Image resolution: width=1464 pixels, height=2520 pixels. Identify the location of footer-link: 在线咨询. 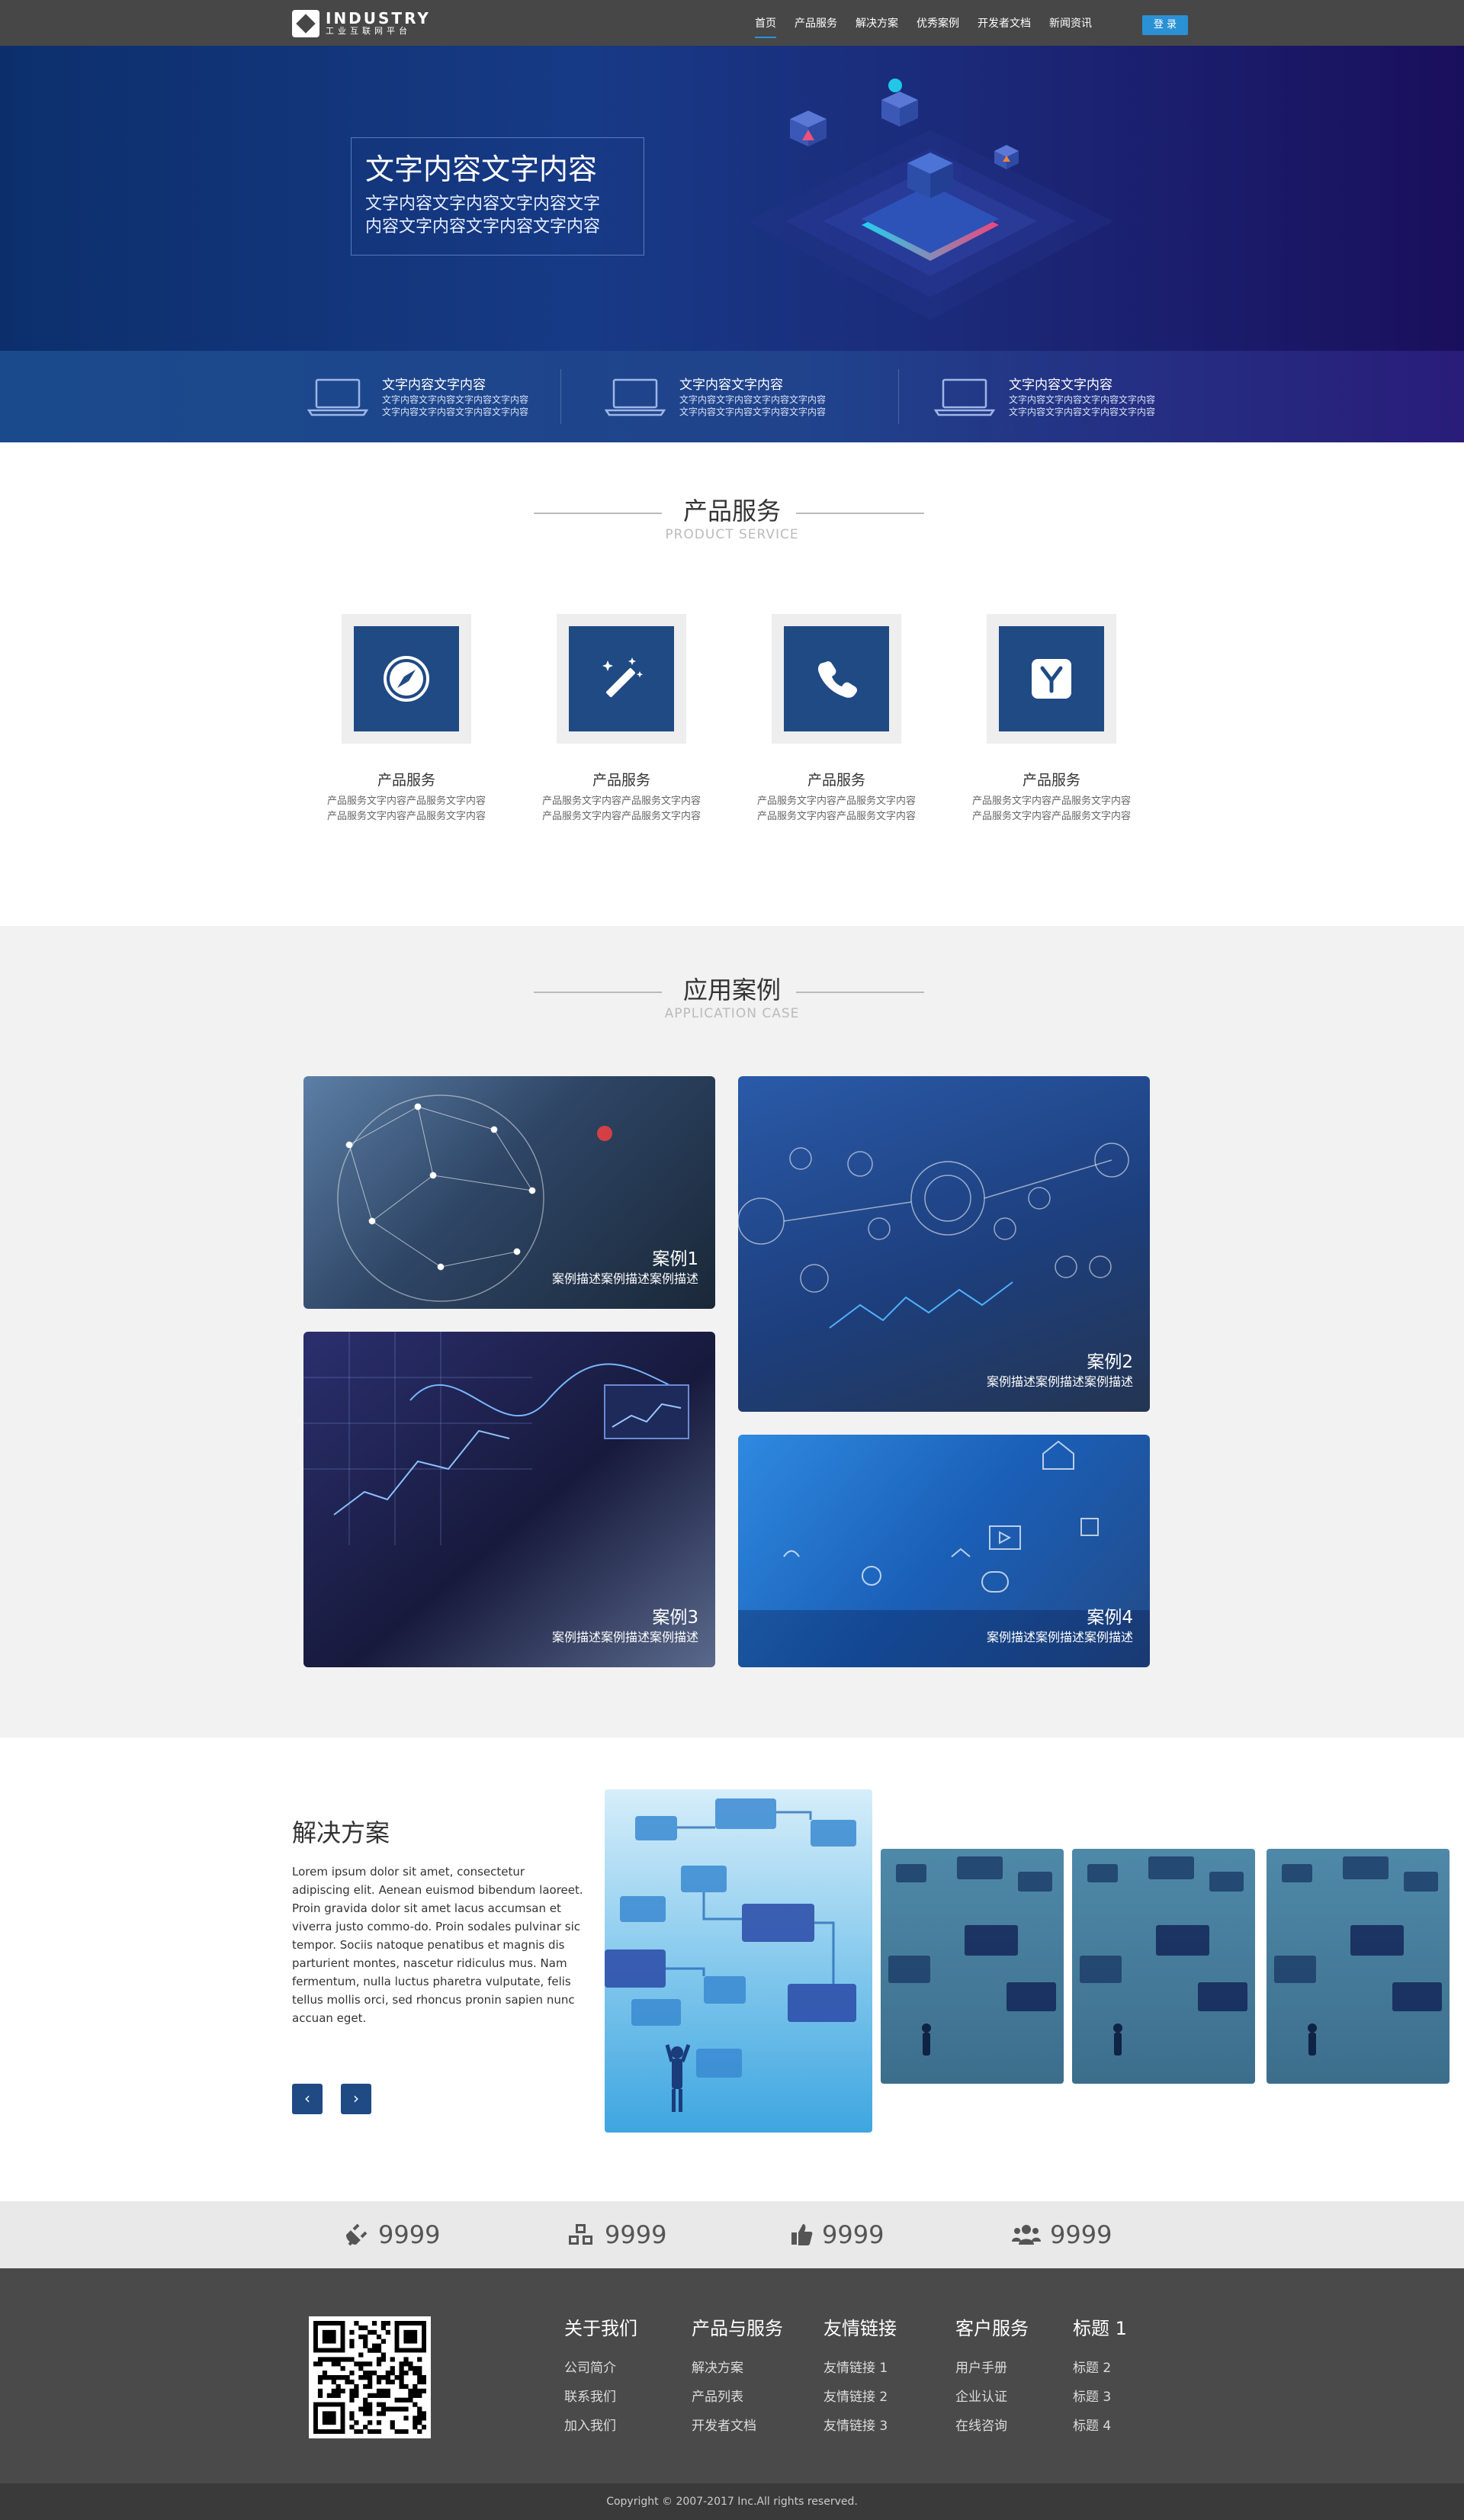
(992, 2426).